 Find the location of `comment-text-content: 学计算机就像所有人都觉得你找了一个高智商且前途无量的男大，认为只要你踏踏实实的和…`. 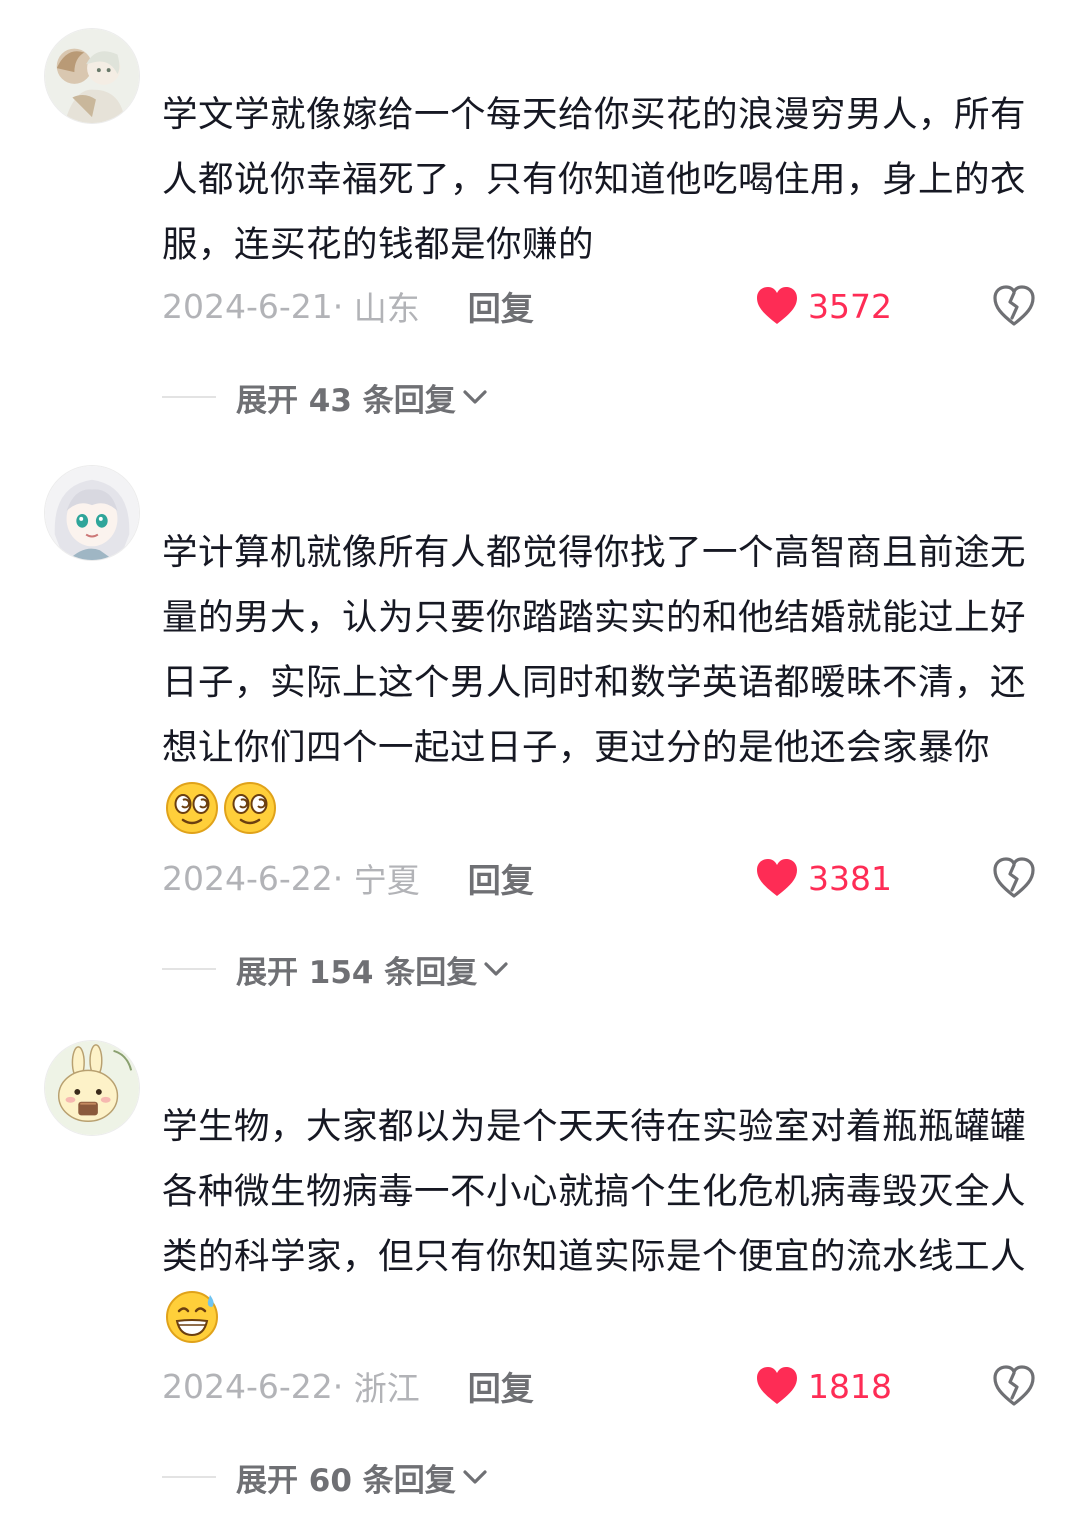

comment-text-content: 学计算机就像所有人都觉得你找了一个高智商且前途无量的男大，认为只要你踏踏实实的和… is located at coordinates (594, 650).